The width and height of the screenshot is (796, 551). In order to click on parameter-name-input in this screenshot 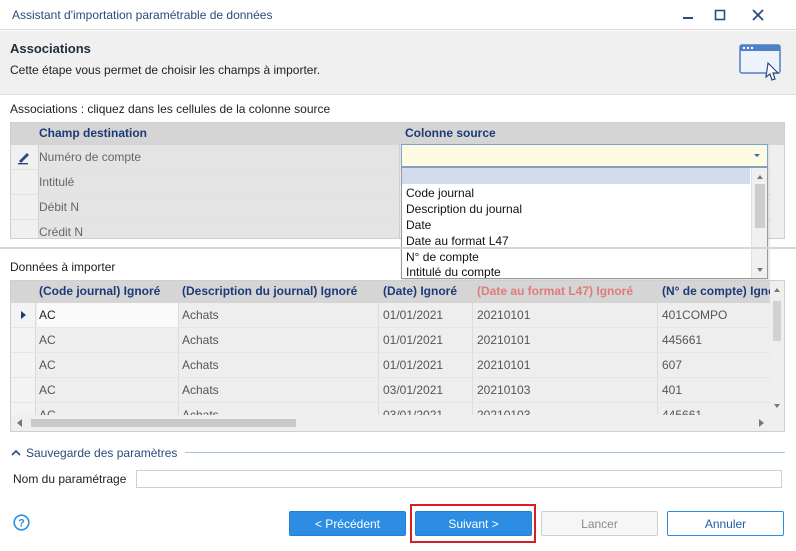, I will do `click(459, 479)`.